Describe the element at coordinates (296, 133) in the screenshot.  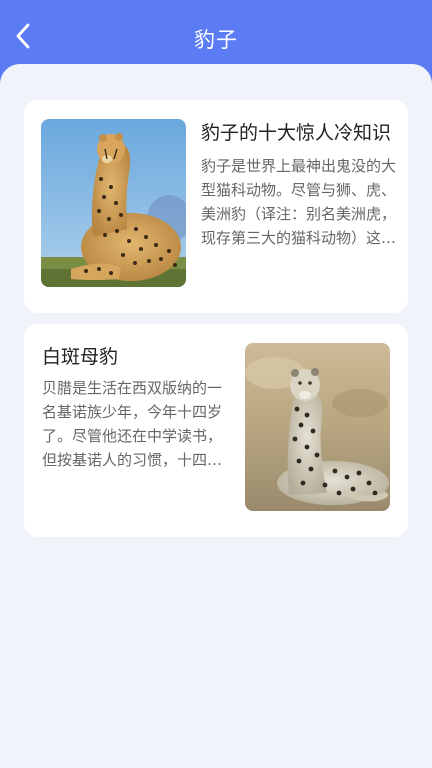
I see `article-title: 豹子的十大惊人冷知识` at that location.